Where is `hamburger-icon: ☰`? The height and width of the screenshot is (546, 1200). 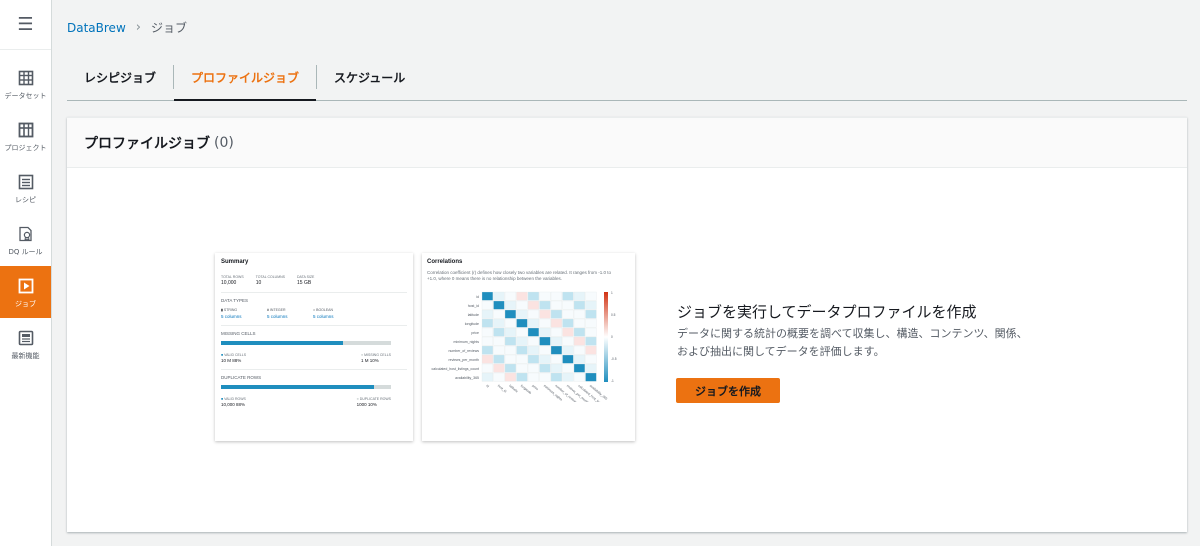 hamburger-icon: ☰ is located at coordinates (25, 24).